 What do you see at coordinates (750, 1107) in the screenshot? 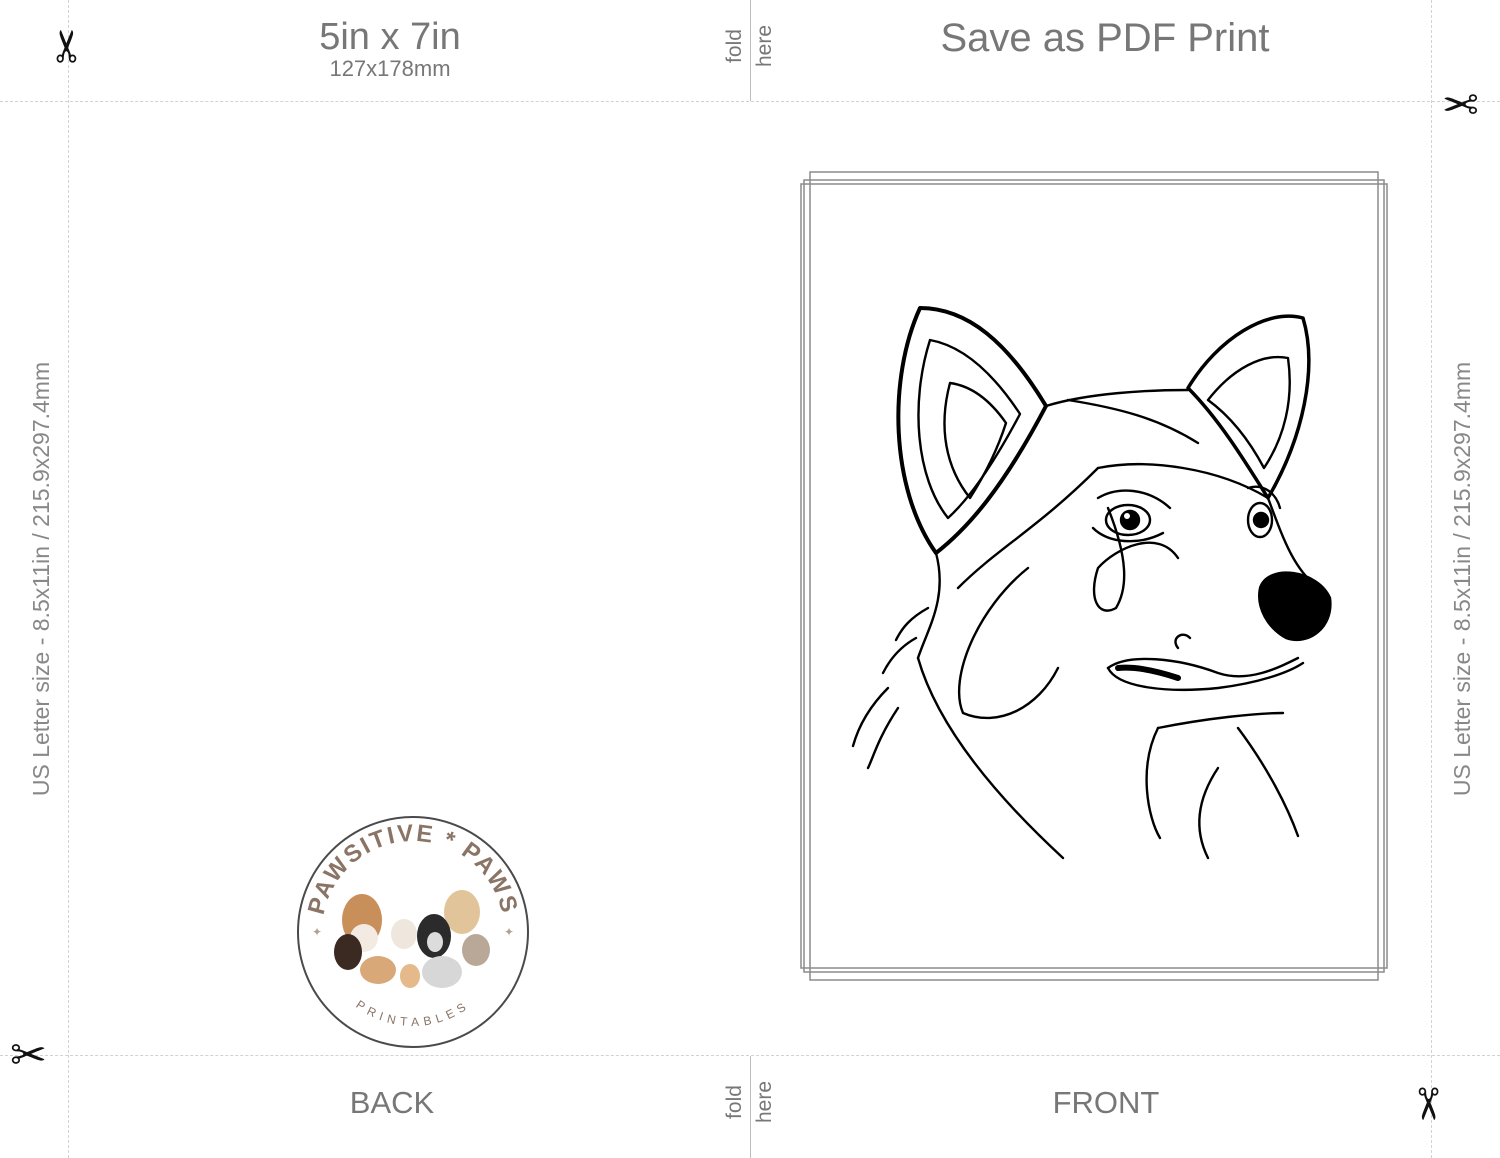
I see `bottom-fold-line` at bounding box center [750, 1107].